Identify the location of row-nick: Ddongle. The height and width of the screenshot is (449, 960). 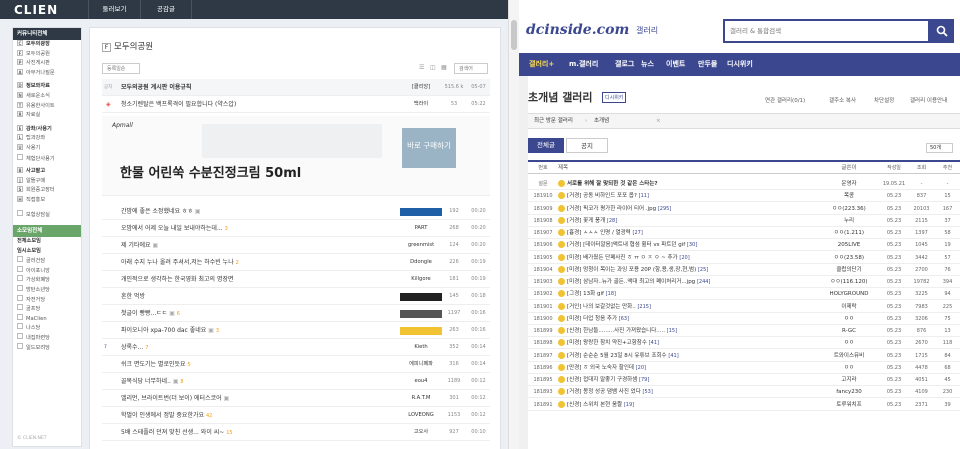
(421, 262).